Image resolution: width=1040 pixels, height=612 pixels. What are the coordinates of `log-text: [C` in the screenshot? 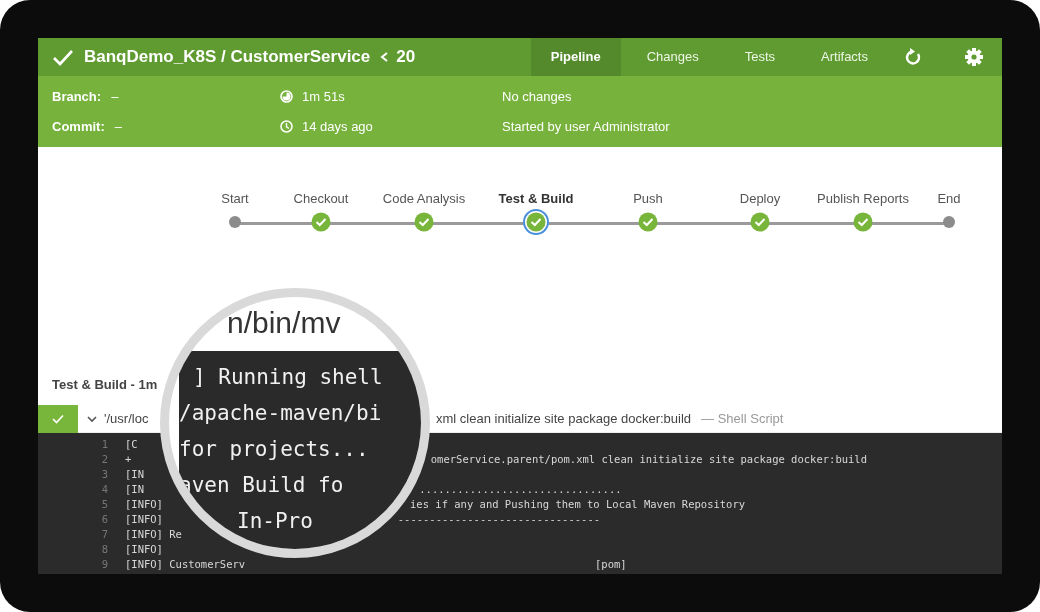 It's located at (131, 444).